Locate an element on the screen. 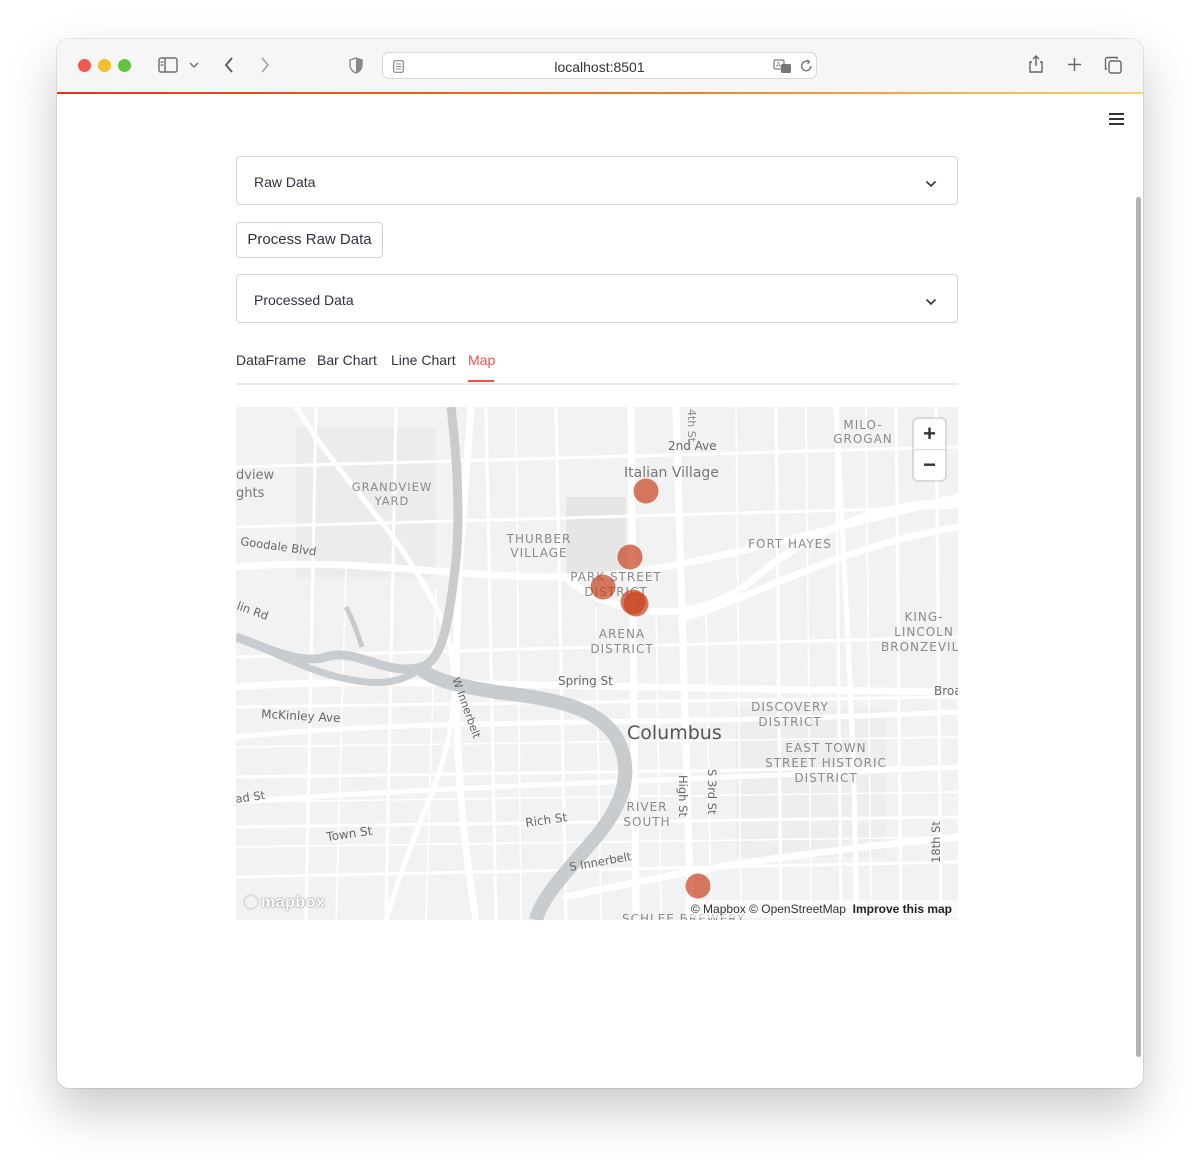 The height and width of the screenshot is (1164, 1200). map-label-columbus: Columbus is located at coordinates (674, 733).